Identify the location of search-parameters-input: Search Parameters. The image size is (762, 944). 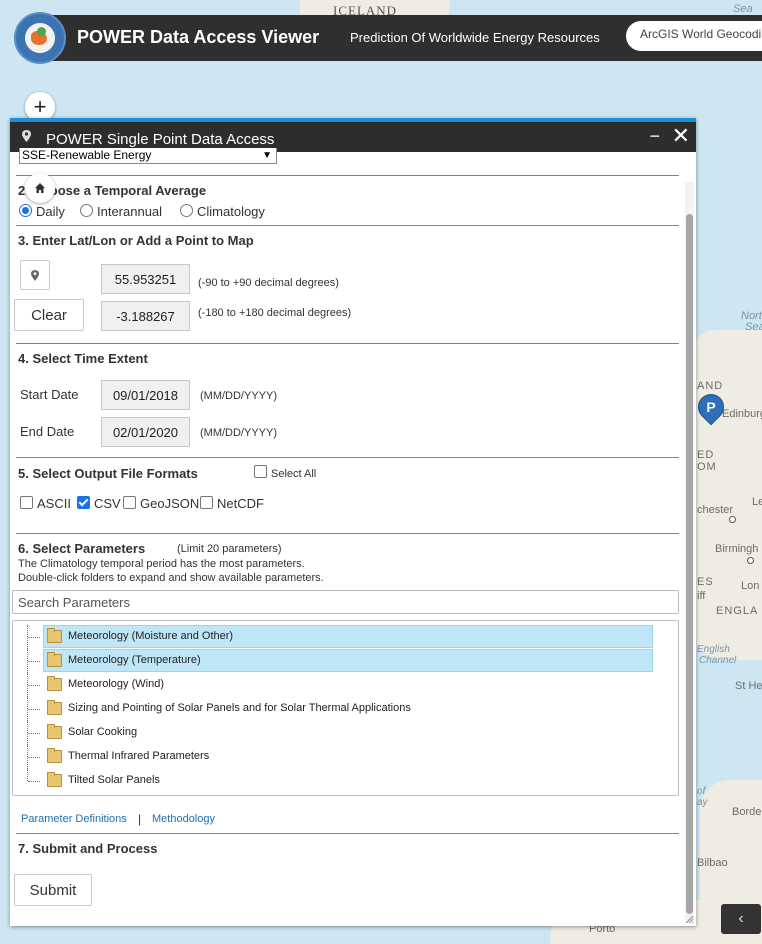
(345, 602).